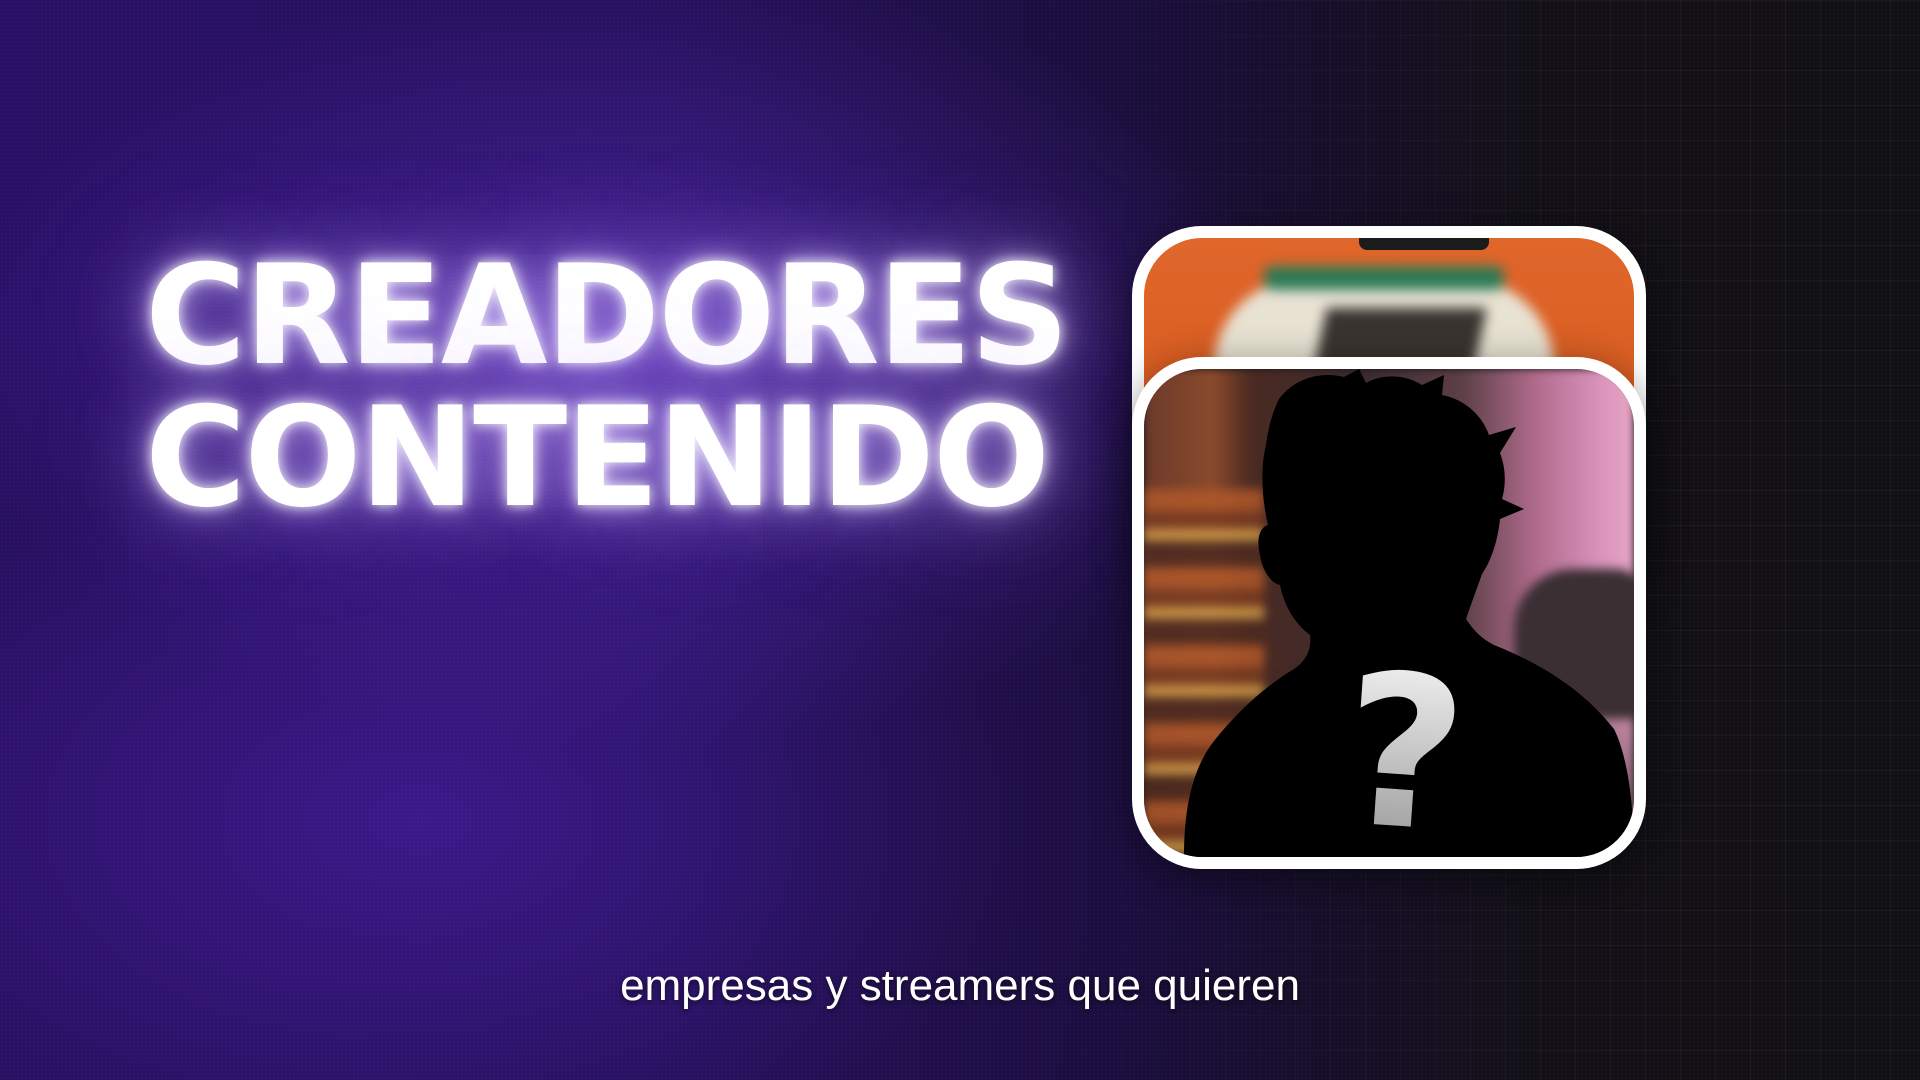 This screenshot has width=1920, height=1080. I want to click on headline-line-2: CONTENIDO, so click(597, 457).